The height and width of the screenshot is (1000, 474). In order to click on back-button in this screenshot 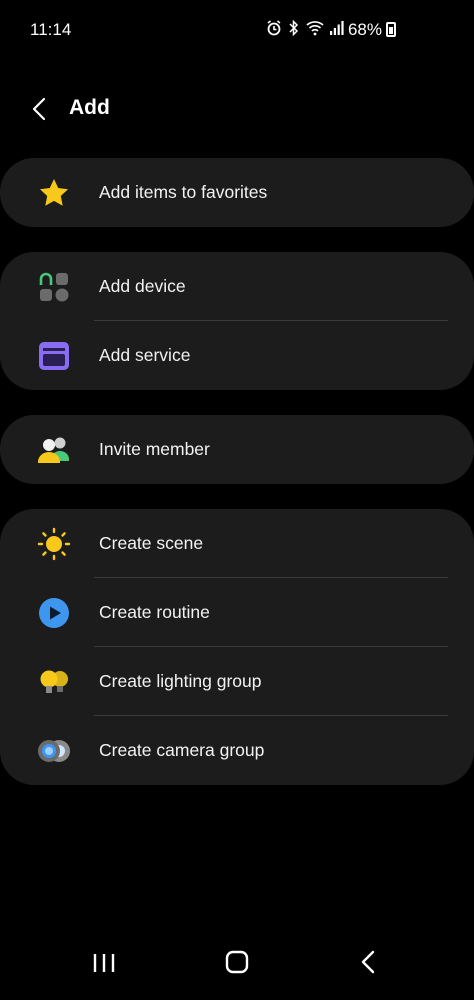, I will do `click(40, 109)`.